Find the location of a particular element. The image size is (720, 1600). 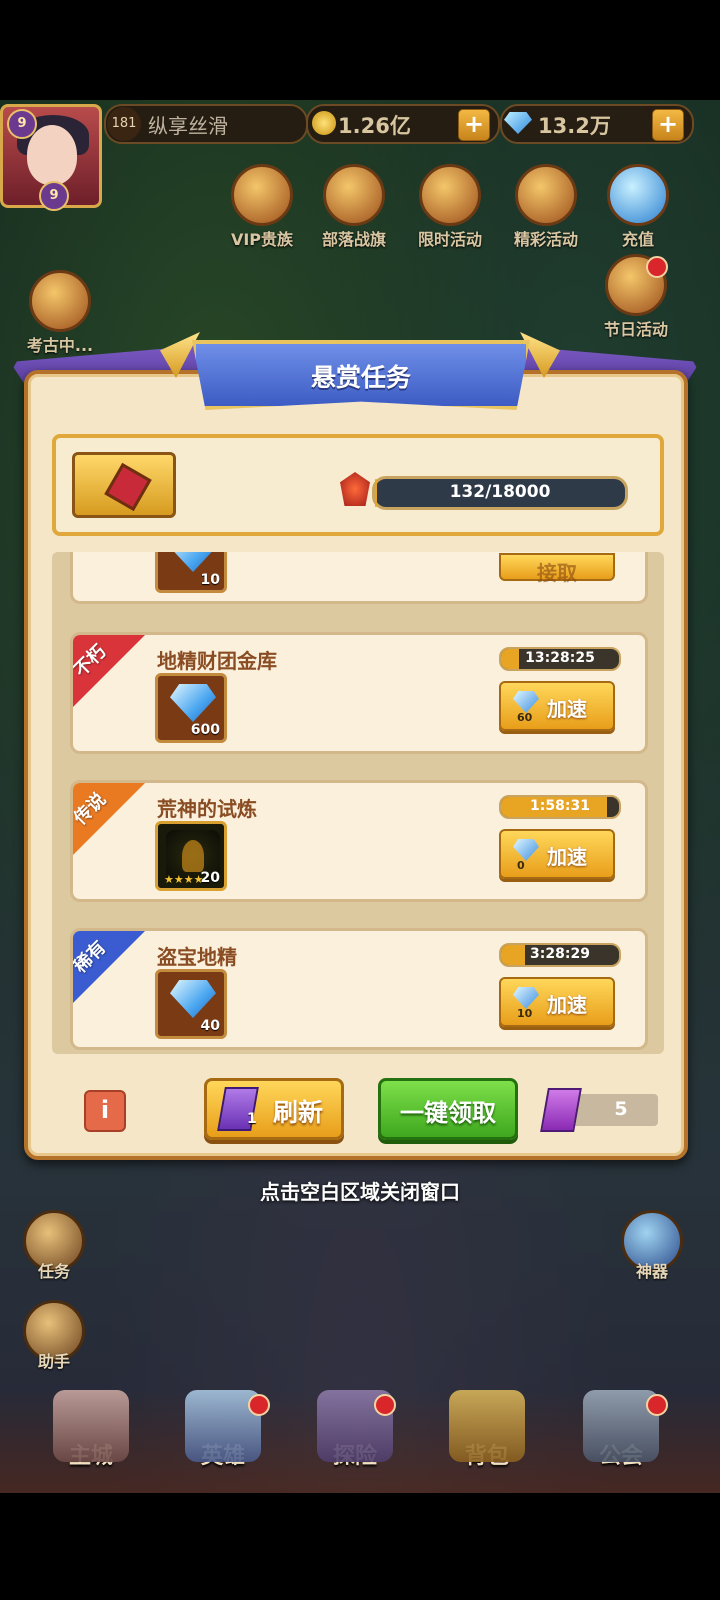

rarity-label: 稀有 is located at coordinates (90, 957).